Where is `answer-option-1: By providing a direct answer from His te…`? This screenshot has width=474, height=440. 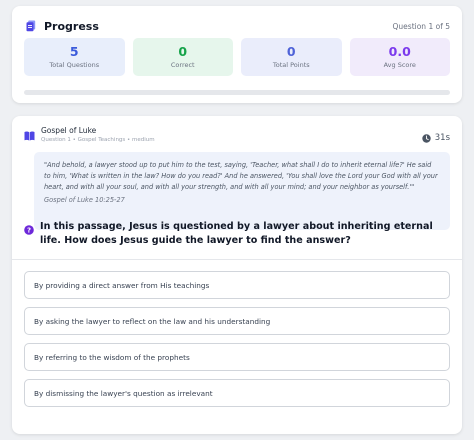 answer-option-1: By providing a direct answer from His te… is located at coordinates (237, 285).